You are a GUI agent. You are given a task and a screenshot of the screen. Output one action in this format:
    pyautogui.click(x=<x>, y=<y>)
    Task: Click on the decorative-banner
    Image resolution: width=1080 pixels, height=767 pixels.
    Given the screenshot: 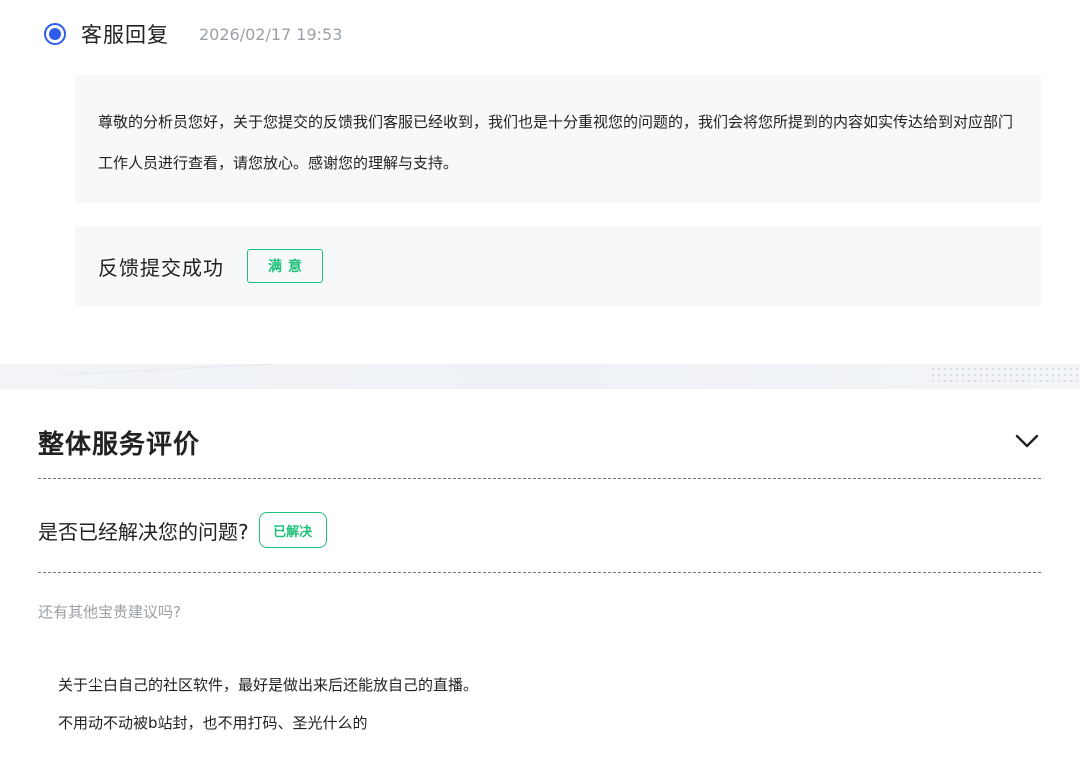 What is the action you would take?
    pyautogui.click(x=540, y=376)
    